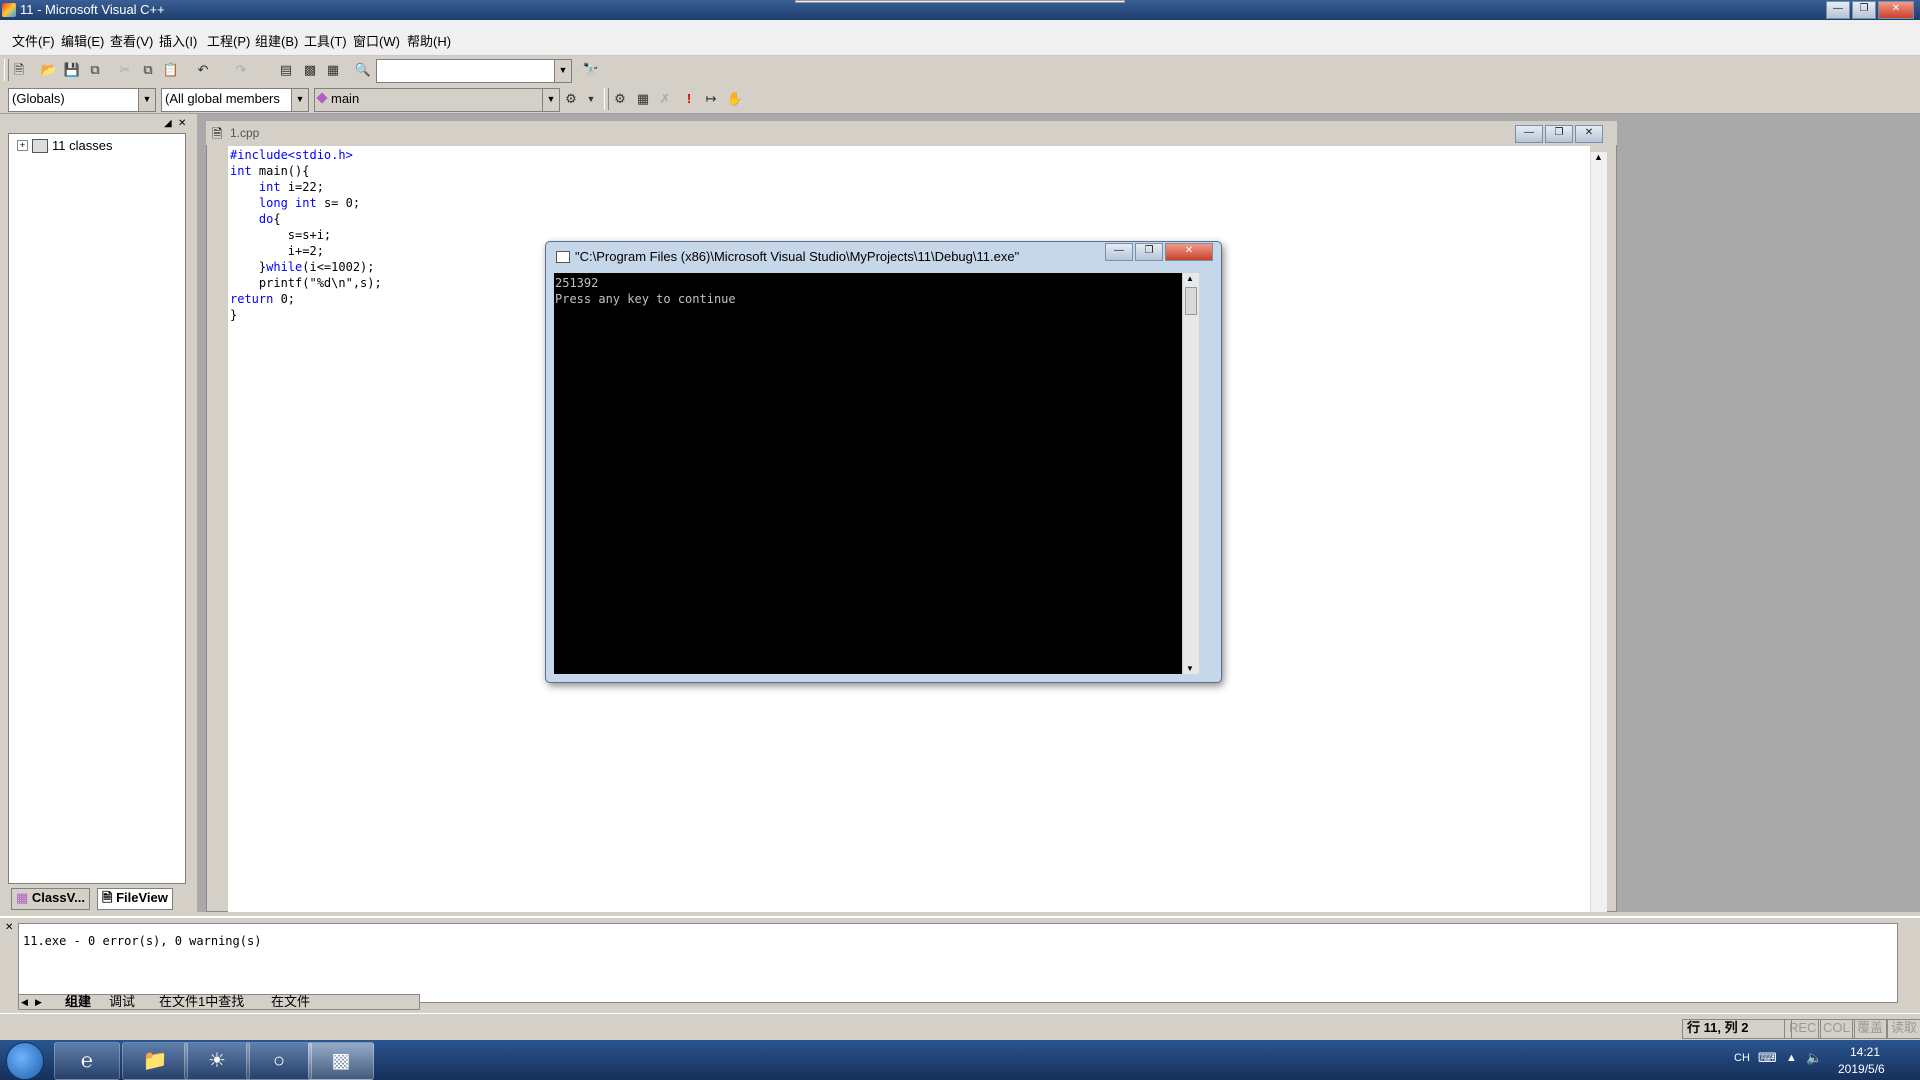 The height and width of the screenshot is (1080, 1920). Describe the element at coordinates (333, 70) in the screenshot. I see `window-list-icon: ▦` at that location.